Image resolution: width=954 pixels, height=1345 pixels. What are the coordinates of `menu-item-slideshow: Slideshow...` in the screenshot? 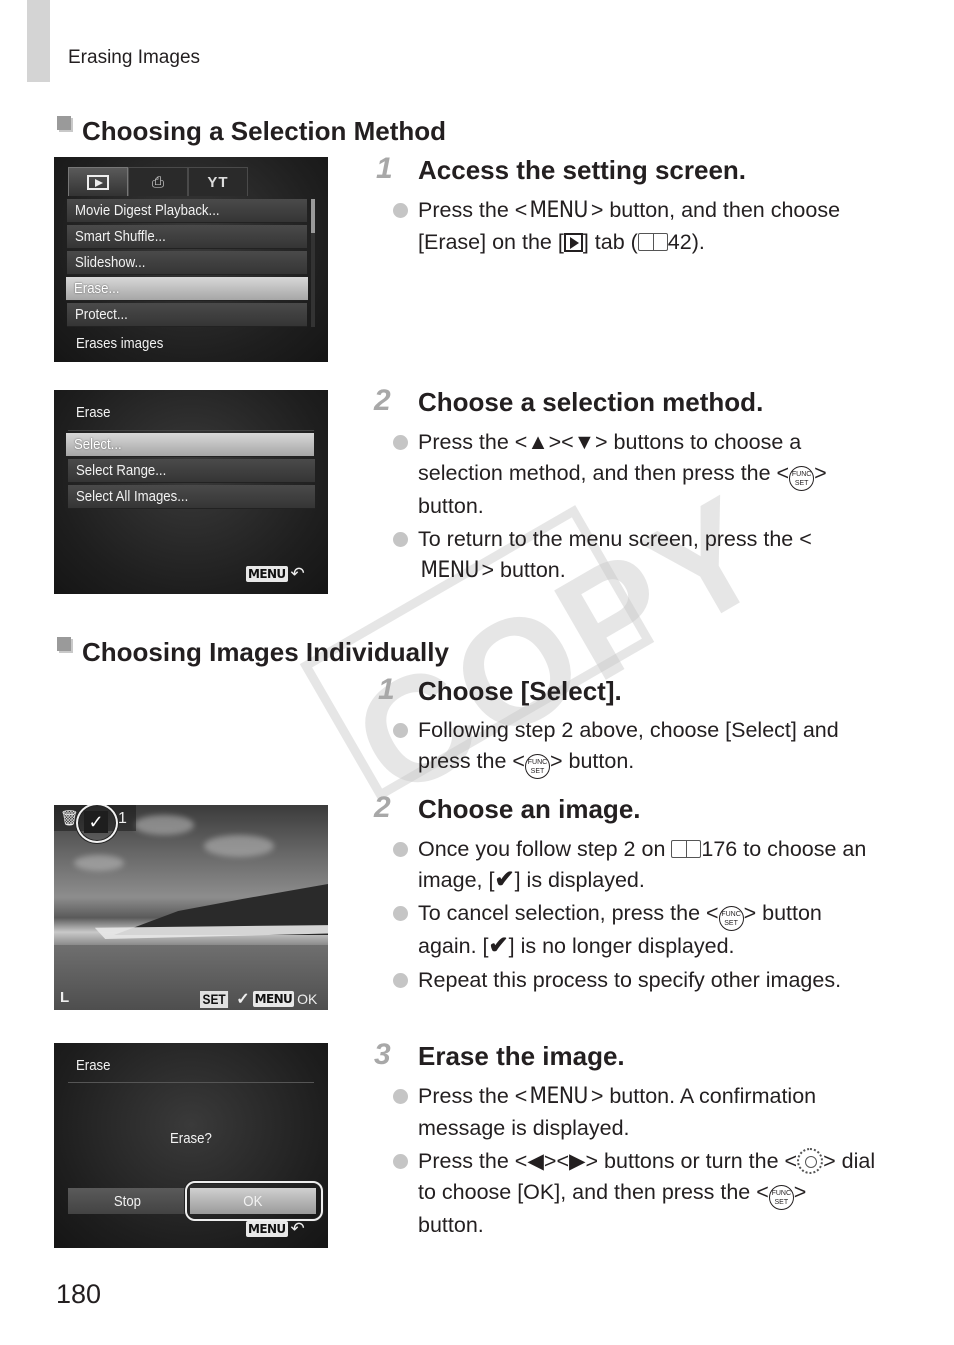 It's located at (187, 263).